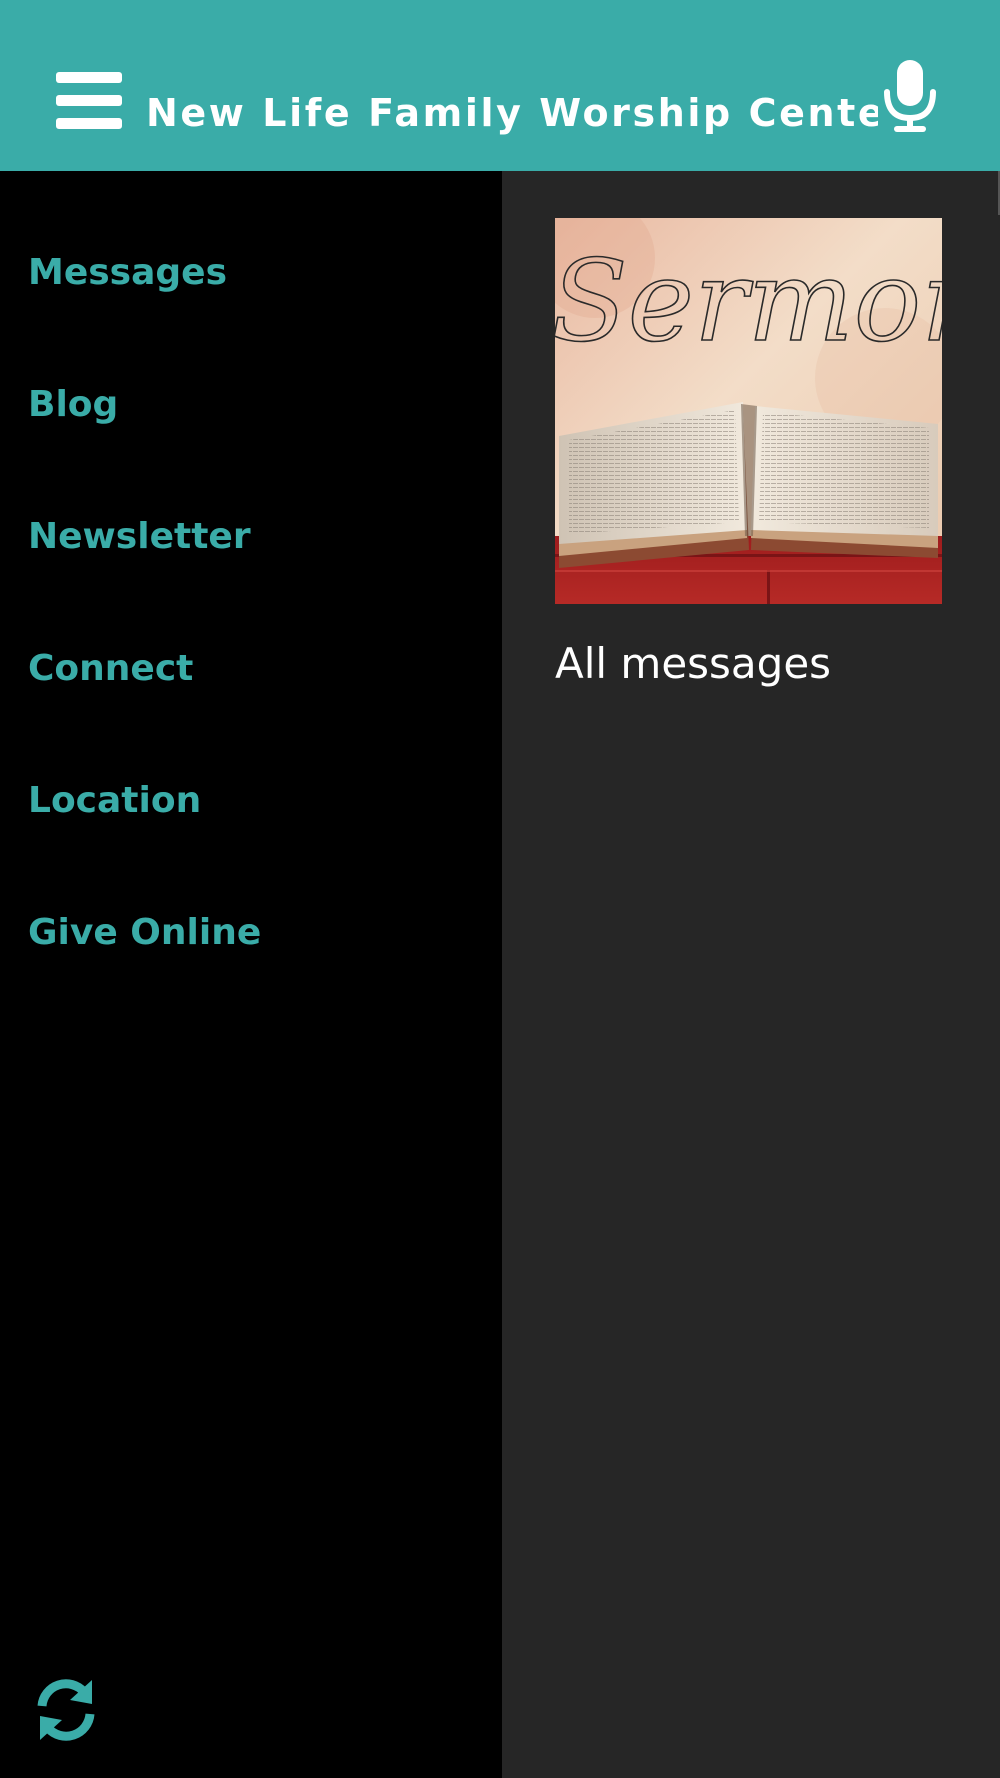 The width and height of the screenshot is (1000, 1778). I want to click on sidebar-item-give-online: Give Online, so click(144, 933).